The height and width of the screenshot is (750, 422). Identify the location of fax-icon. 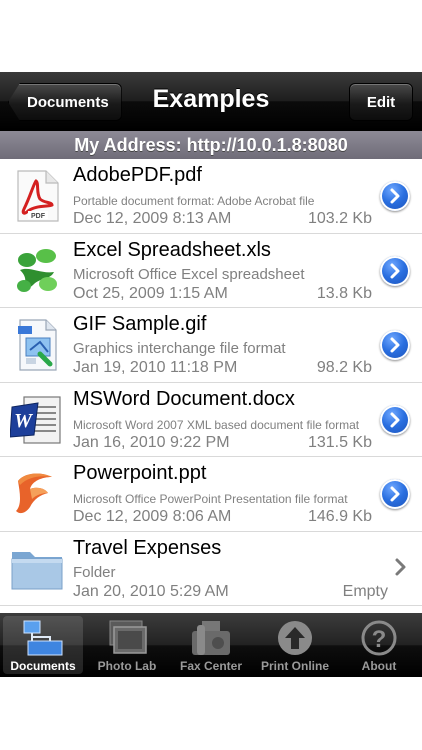
(211, 638).